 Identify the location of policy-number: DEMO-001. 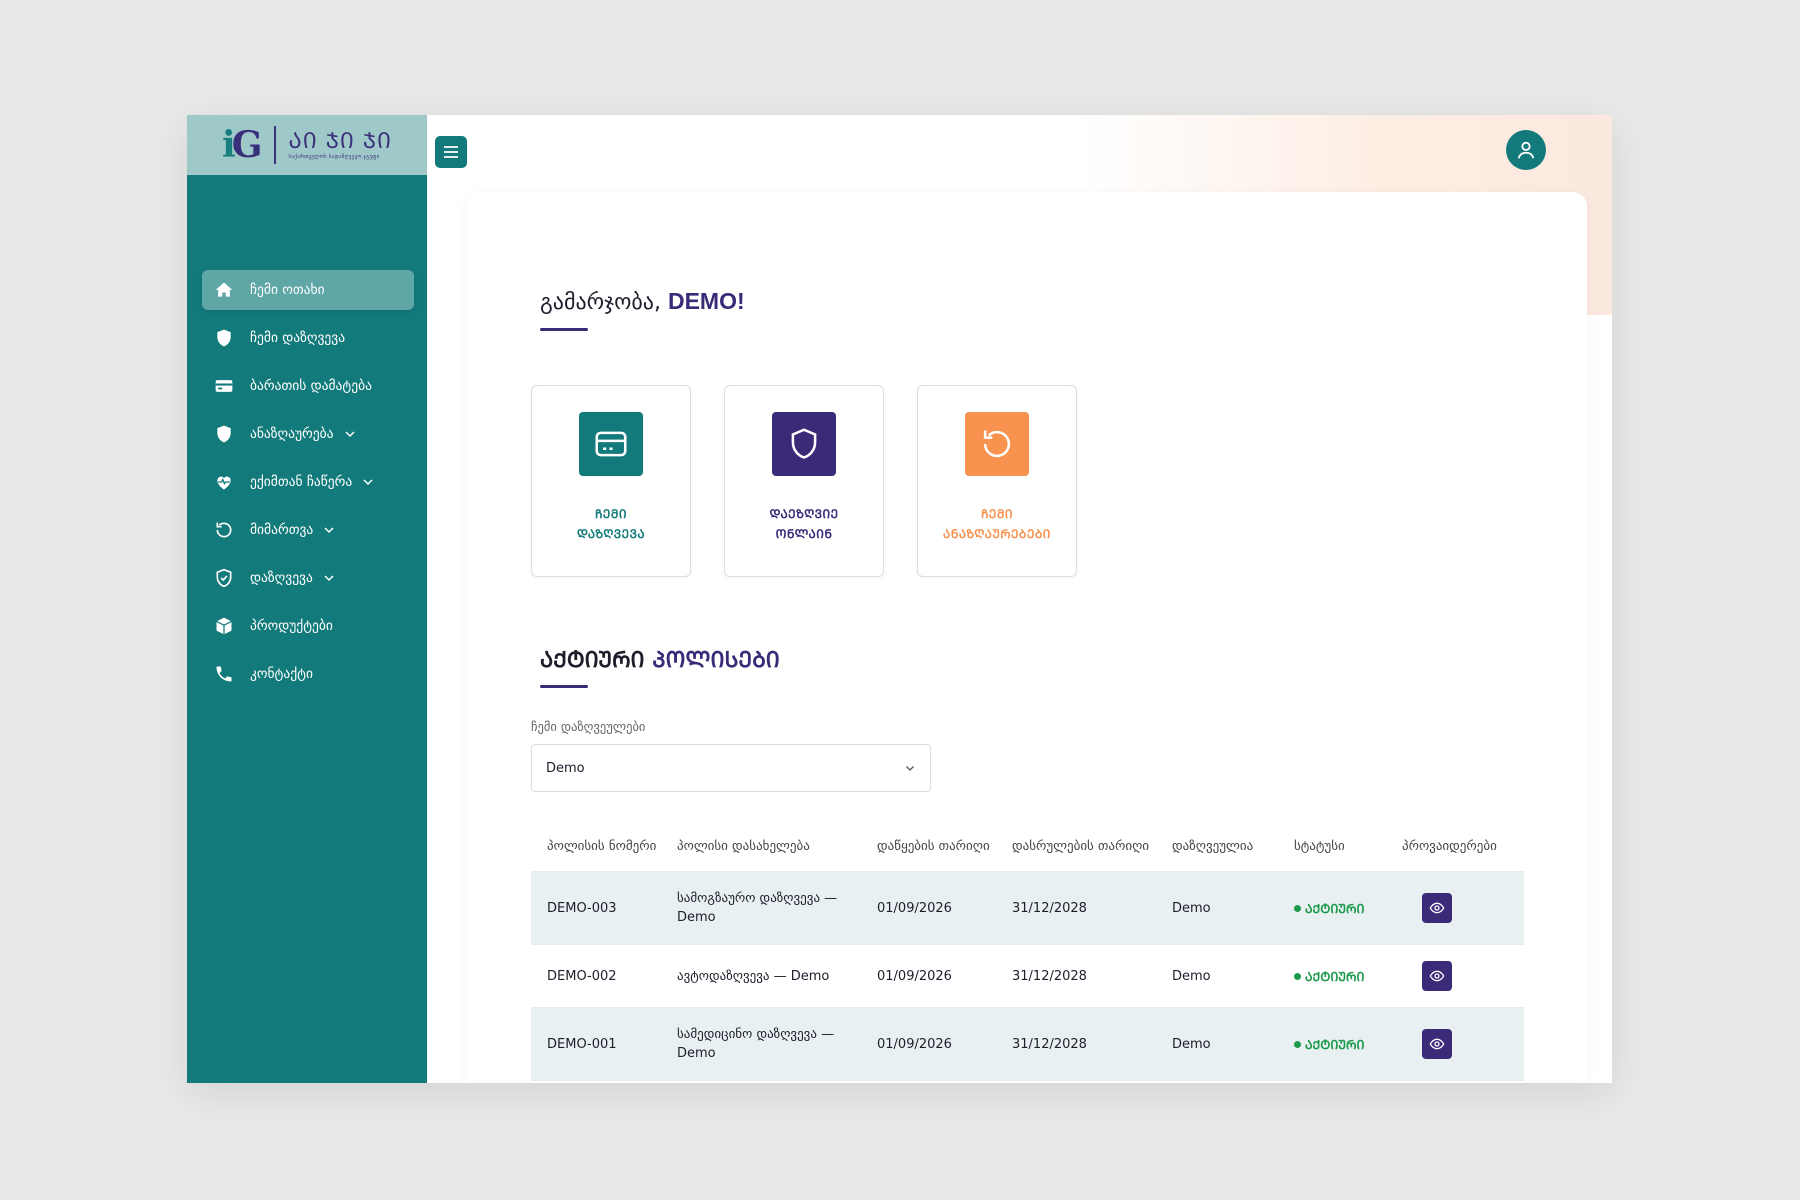
(582, 1044).